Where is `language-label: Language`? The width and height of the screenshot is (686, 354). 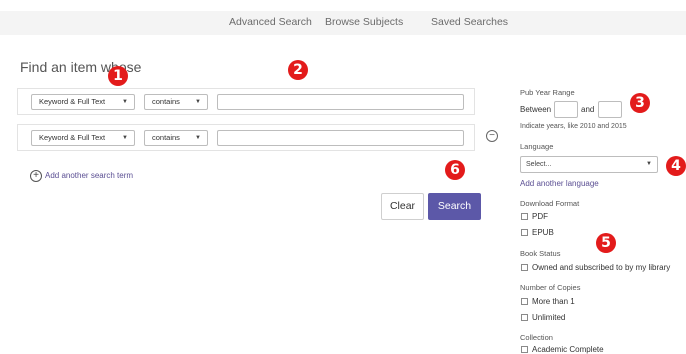 language-label: Language is located at coordinates (537, 146).